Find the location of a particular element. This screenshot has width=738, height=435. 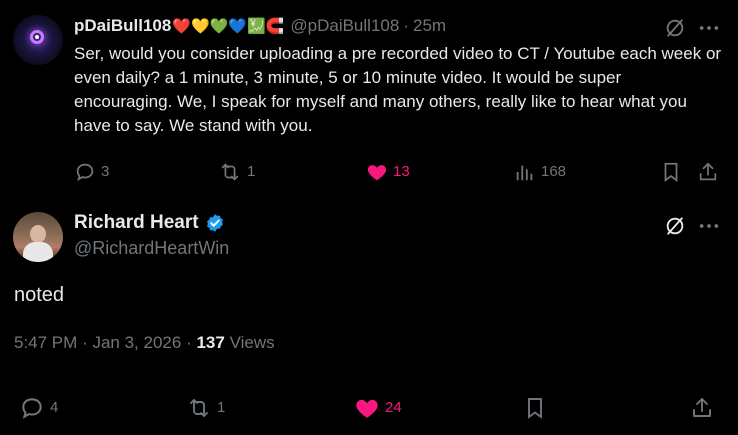

tweet-date: Jan 3, 2026 is located at coordinates (136, 342).